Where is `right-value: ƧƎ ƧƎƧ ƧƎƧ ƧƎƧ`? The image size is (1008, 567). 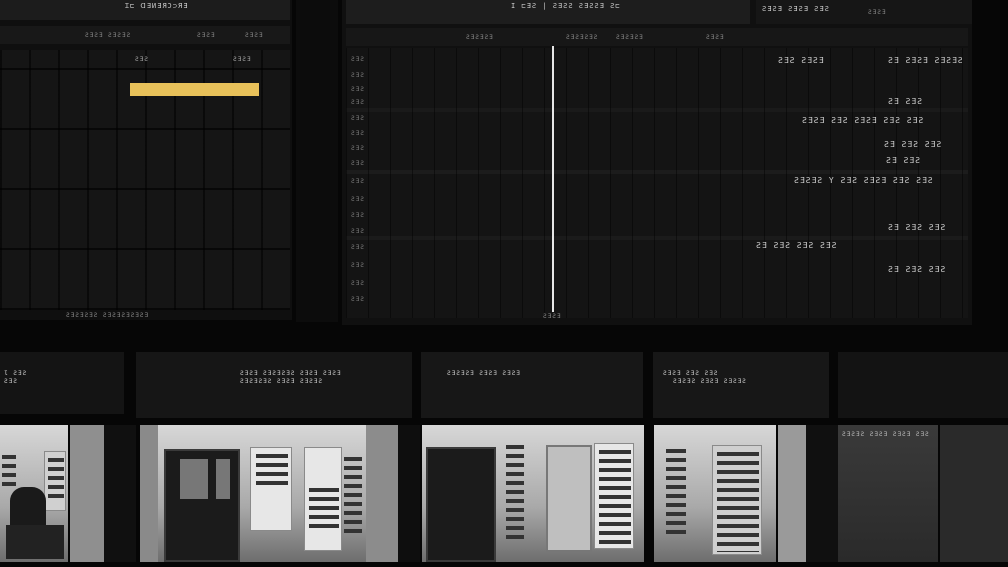
right-value: ƧƎ ƧƎƧ ƧƎƧ ƧƎƧ is located at coordinates (797, 245).